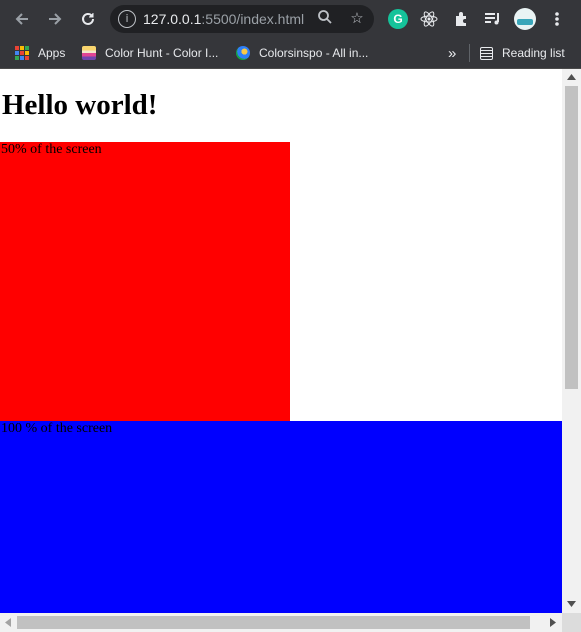 This screenshot has height=632, width=581. What do you see at coordinates (89, 53) in the screenshot?
I see `color-hunt-favicon` at bounding box center [89, 53].